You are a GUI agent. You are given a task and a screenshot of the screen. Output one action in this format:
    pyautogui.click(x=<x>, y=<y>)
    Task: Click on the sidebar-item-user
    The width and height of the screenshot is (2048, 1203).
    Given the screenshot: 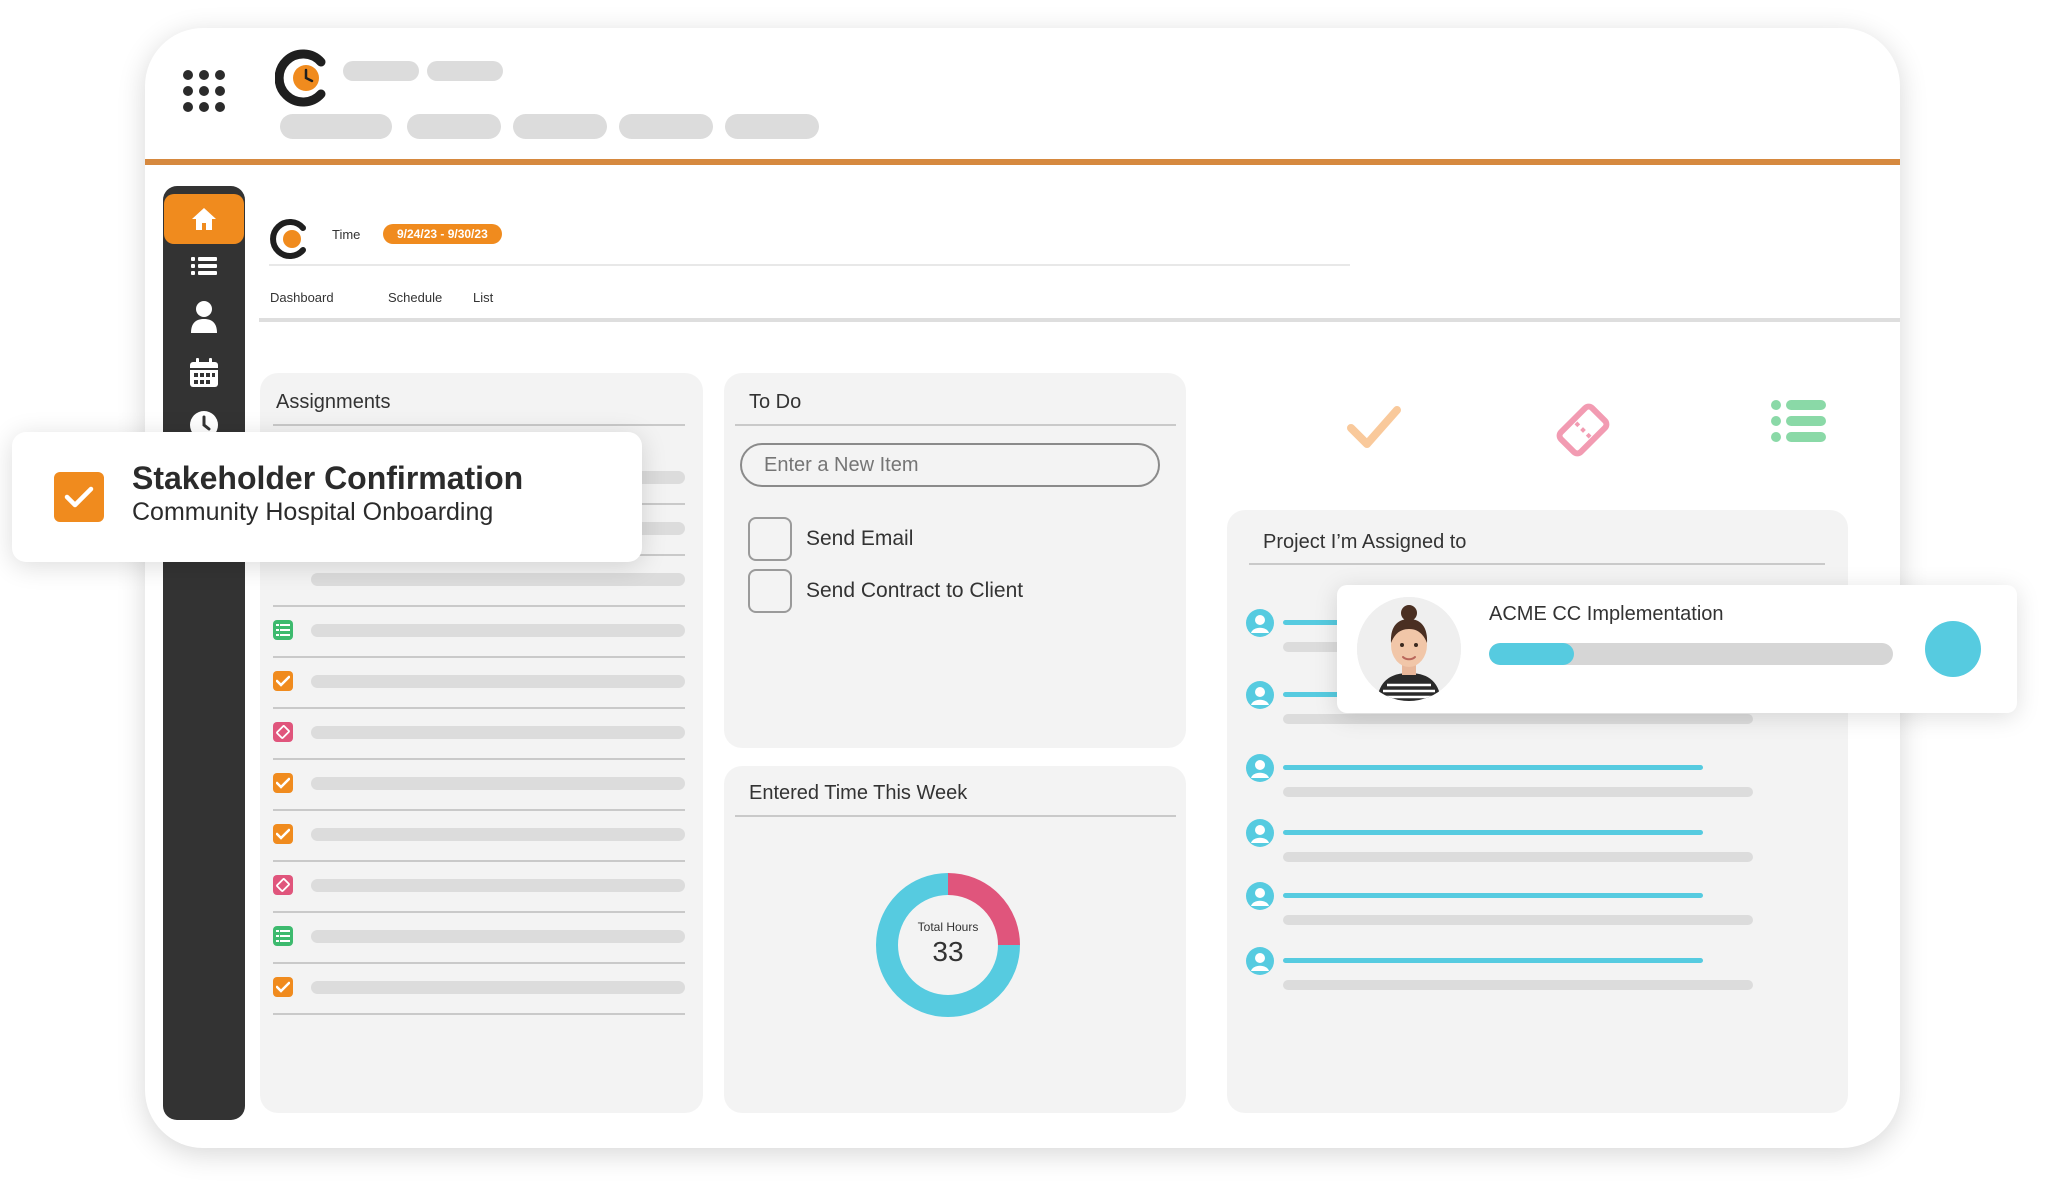 What is the action you would take?
    pyautogui.click(x=204, y=317)
    